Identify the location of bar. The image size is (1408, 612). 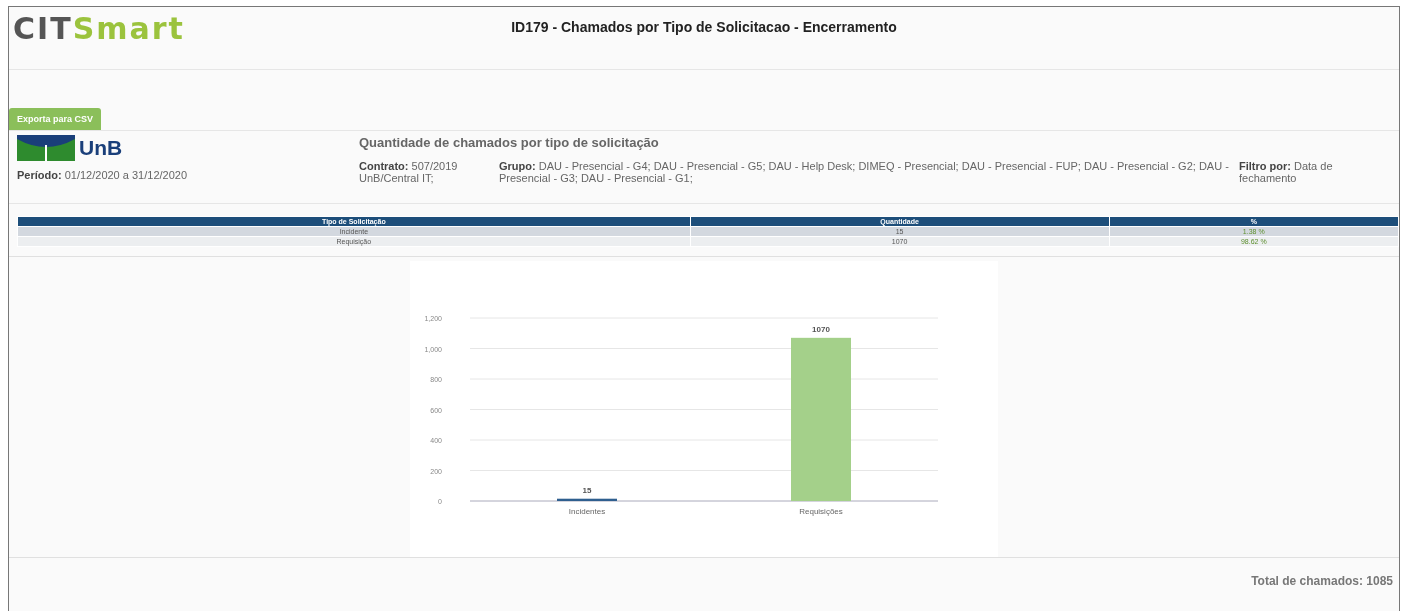
(587, 499).